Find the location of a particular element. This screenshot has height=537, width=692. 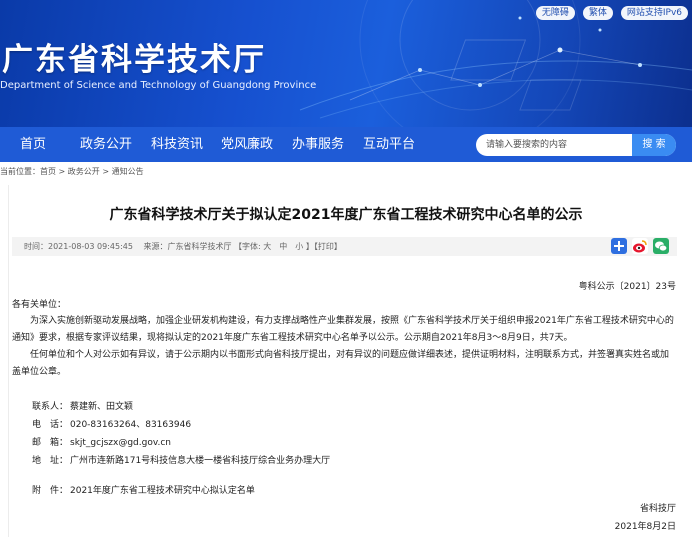

contact-label: 地 址： is located at coordinates (50, 461).